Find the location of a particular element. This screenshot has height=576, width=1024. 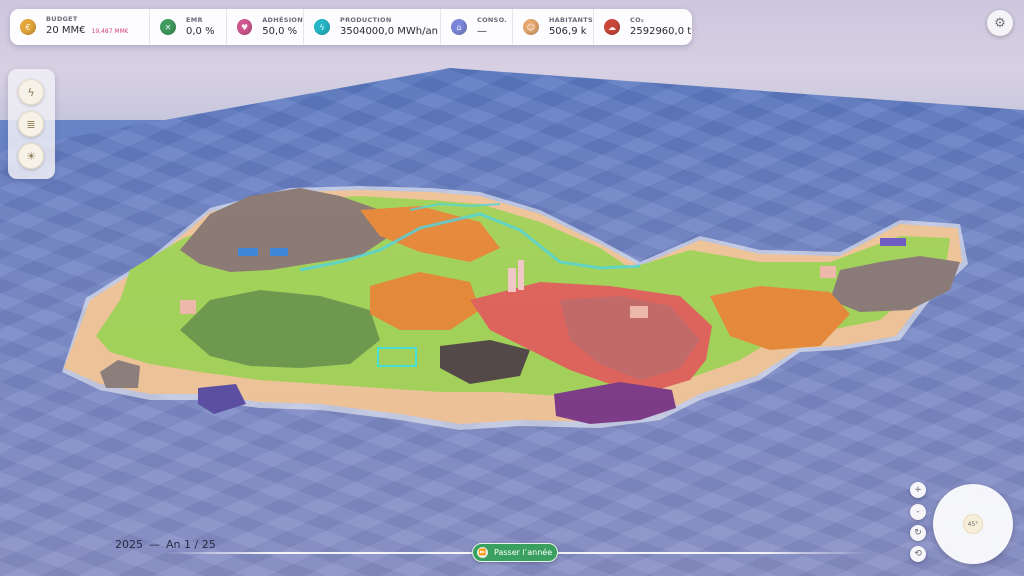

stat-adhesion: ♥ ADHÉSION 50,0 % is located at coordinates (264, 27).